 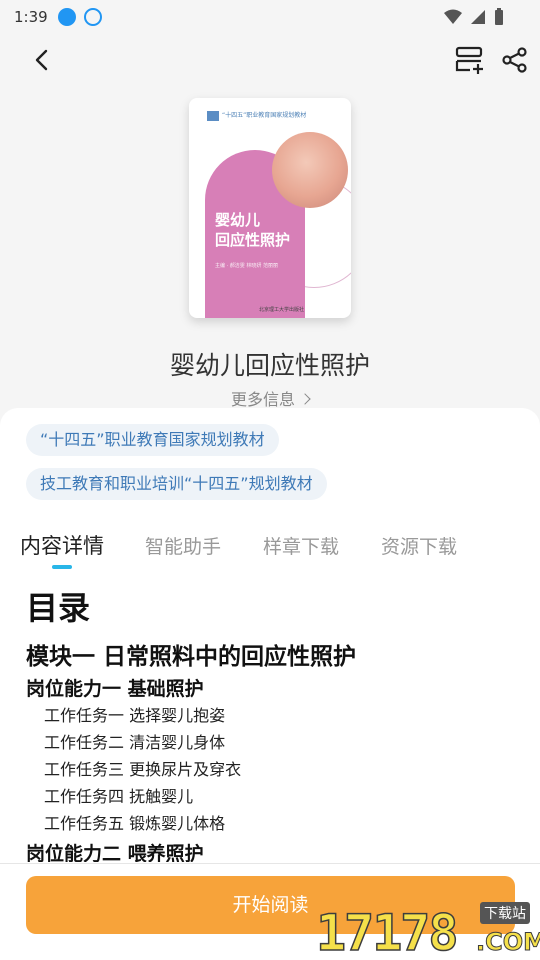 What do you see at coordinates (143, 769) in the screenshot?
I see `toc-task: 工作任务三 更换尿片及穿衣` at bounding box center [143, 769].